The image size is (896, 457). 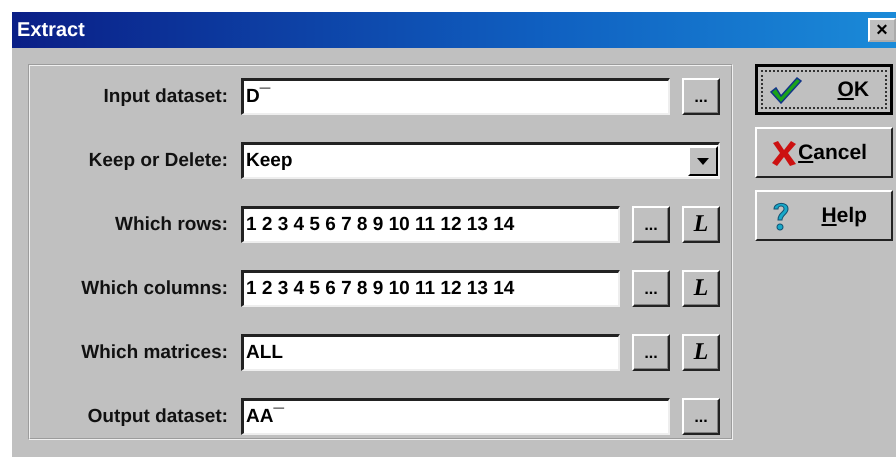 What do you see at coordinates (154, 289) in the screenshot?
I see `field-label: Which columns:` at bounding box center [154, 289].